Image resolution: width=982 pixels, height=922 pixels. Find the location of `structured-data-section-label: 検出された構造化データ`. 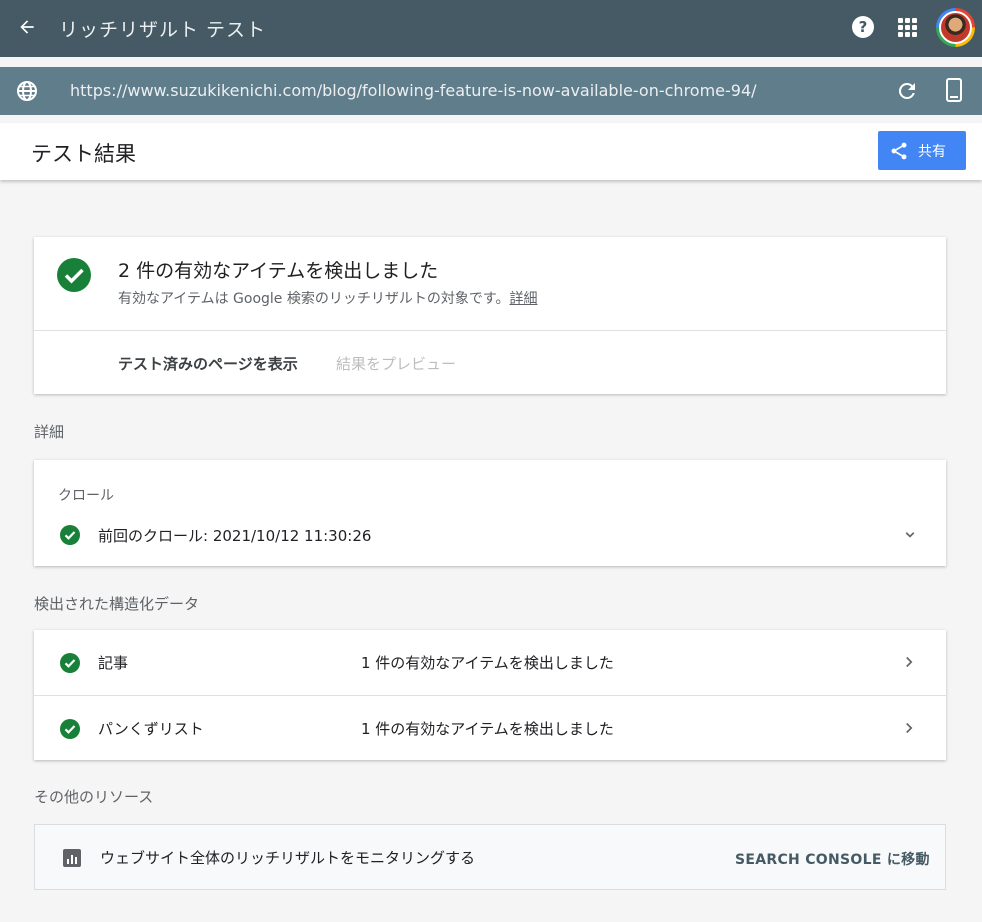

structured-data-section-label: 検出された構造化データ is located at coordinates (117, 604).